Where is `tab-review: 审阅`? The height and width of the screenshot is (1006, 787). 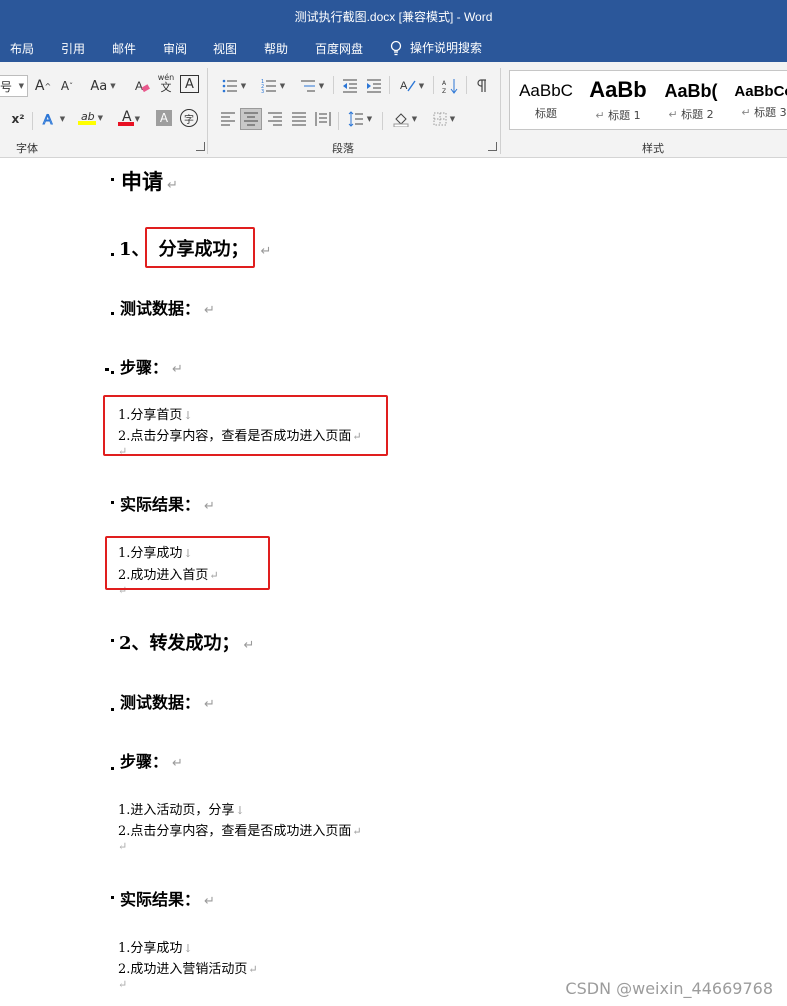
tab-review: 审阅 is located at coordinates (175, 48).